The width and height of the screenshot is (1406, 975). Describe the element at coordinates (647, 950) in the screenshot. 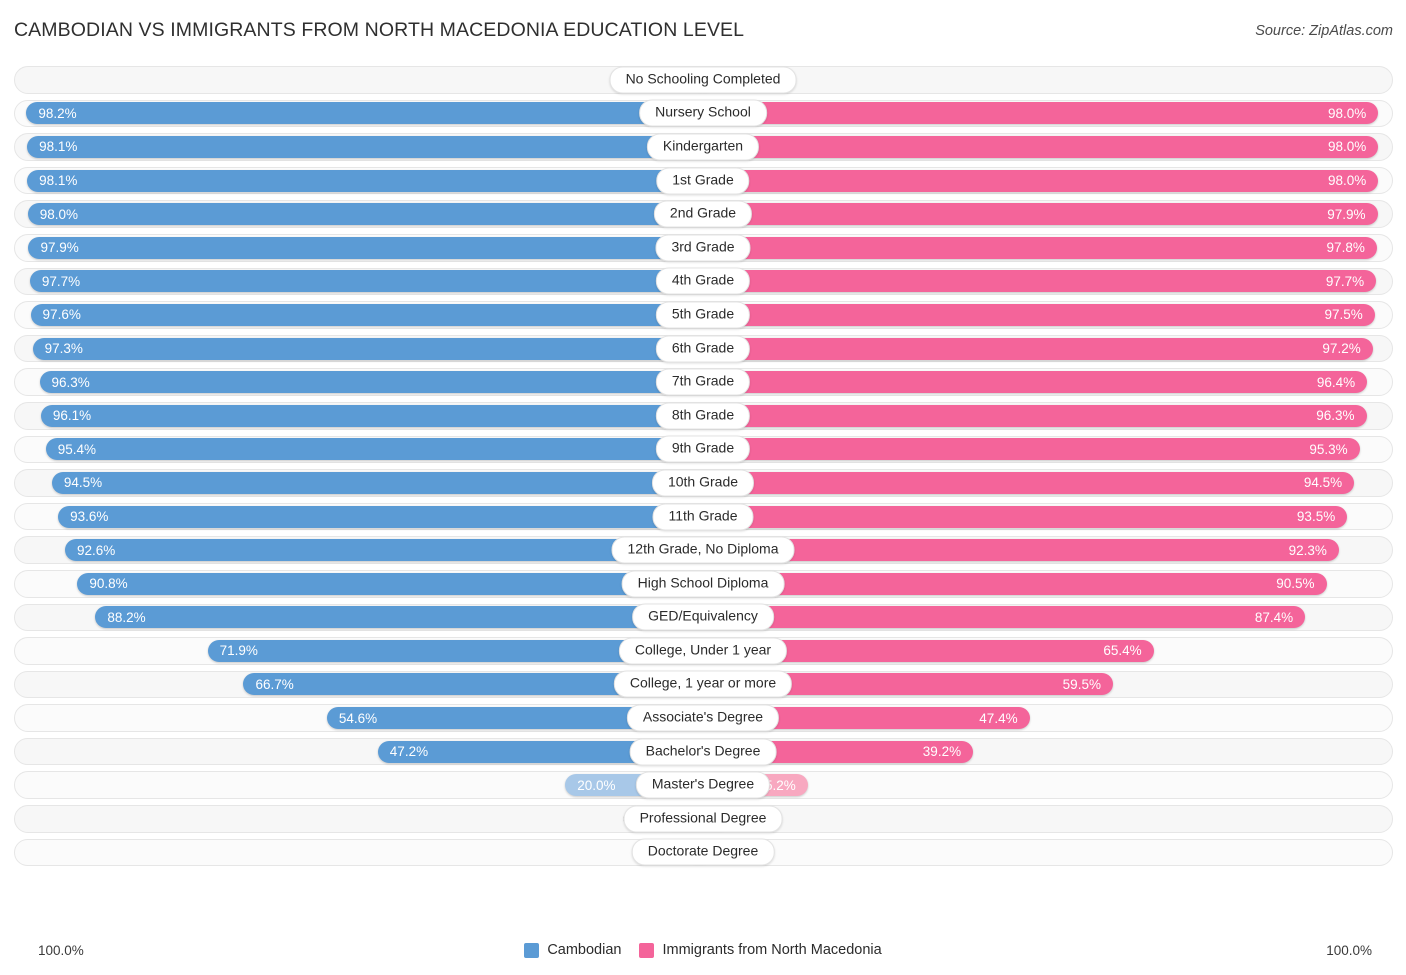

I see `legend-swatch-icon` at that location.